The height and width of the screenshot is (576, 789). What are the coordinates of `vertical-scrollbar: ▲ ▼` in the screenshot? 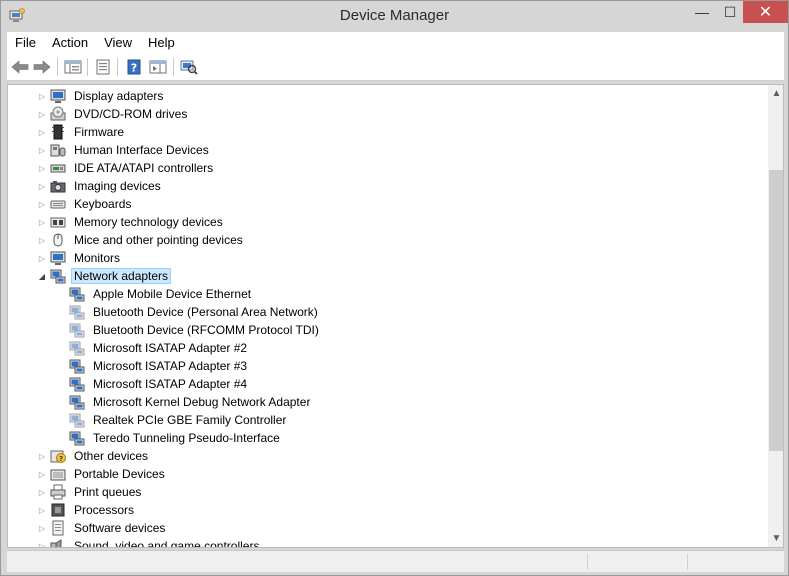 It's located at (775, 316).